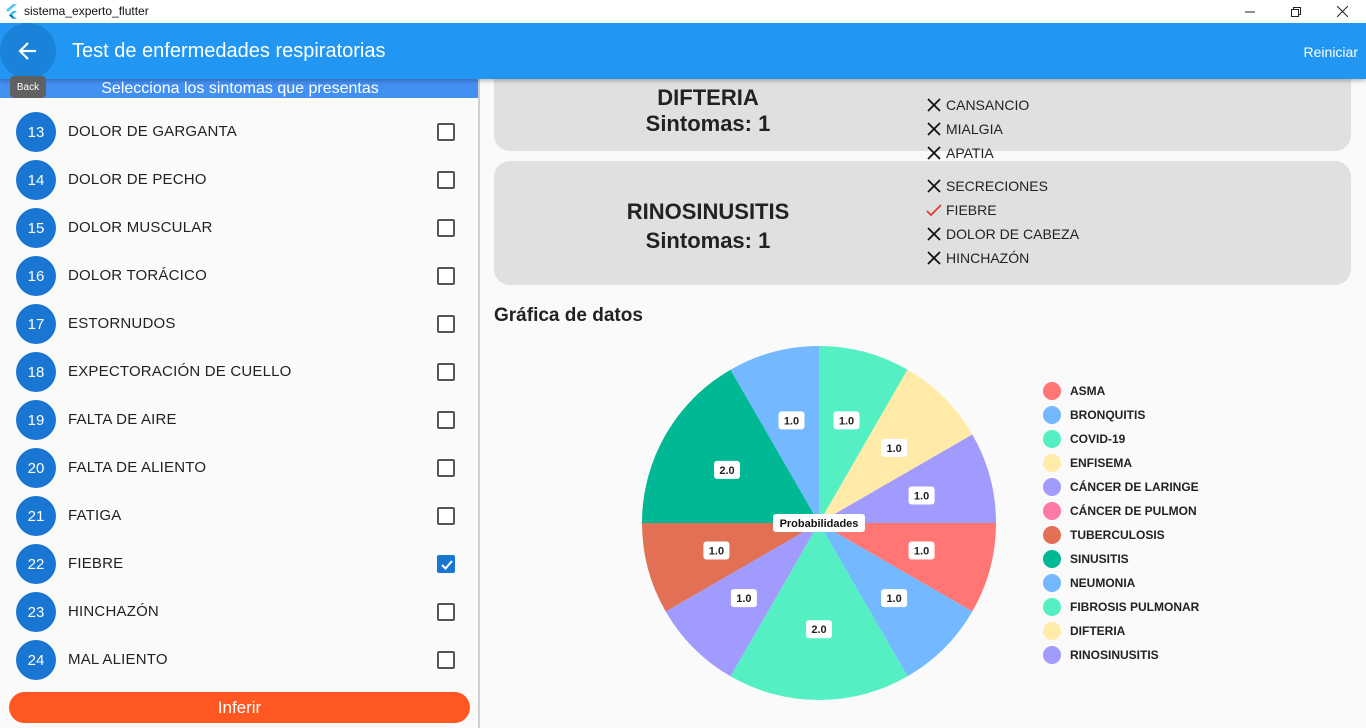 This screenshot has width=1366, height=728. Describe the element at coordinates (36, 612) in the screenshot. I see `symptom-number-badge: 23` at that location.